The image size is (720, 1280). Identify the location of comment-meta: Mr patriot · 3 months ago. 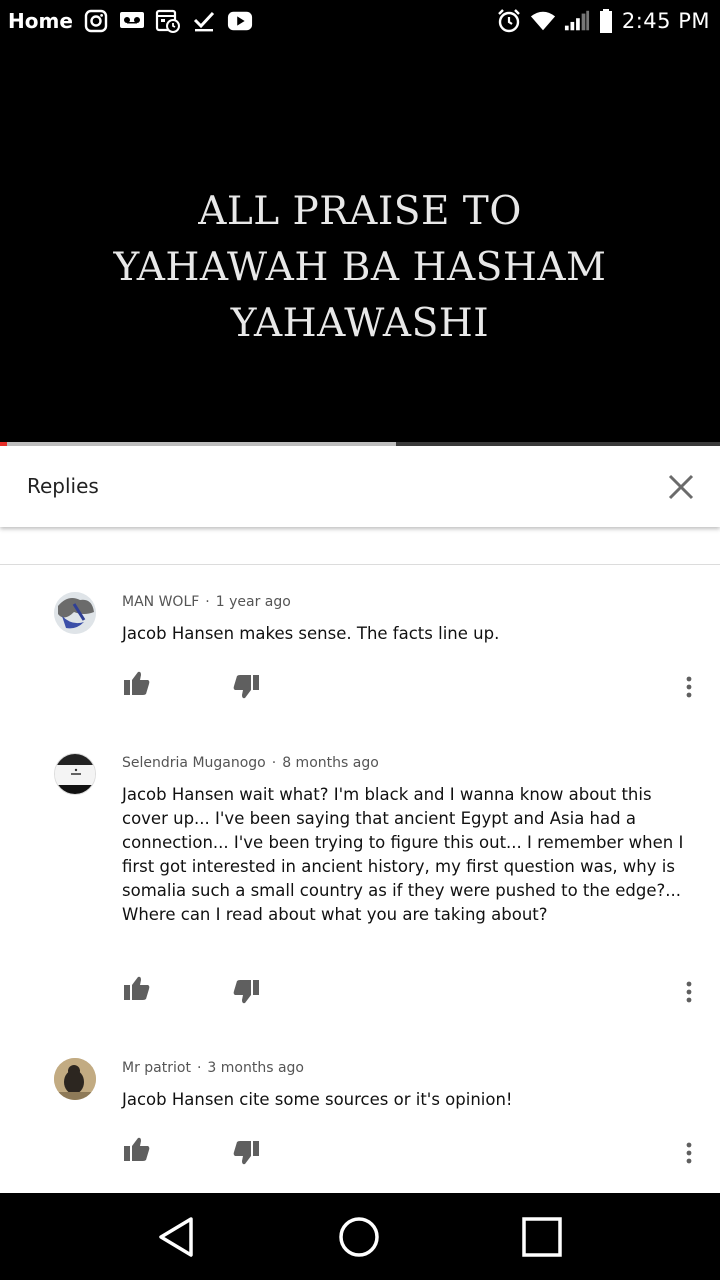
(213, 1068).